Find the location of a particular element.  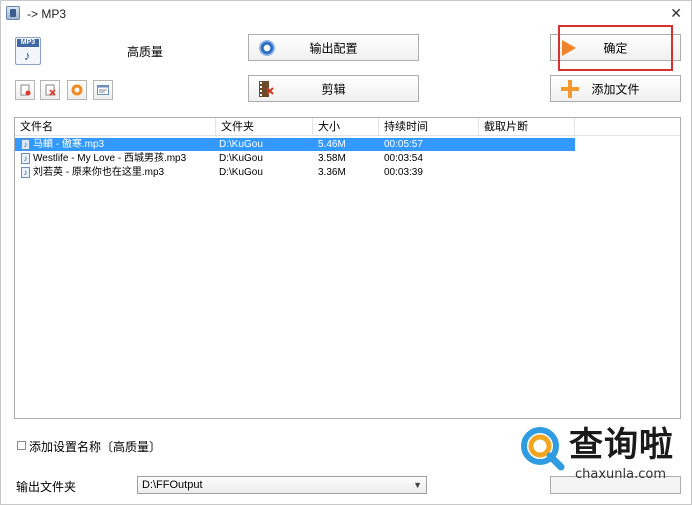

output-folder-label: 输出文件夹 is located at coordinates (46, 487).